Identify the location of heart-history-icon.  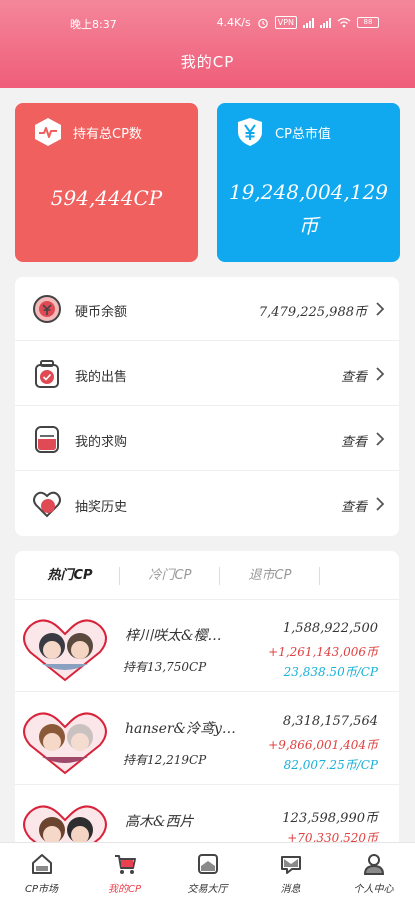
(47, 504).